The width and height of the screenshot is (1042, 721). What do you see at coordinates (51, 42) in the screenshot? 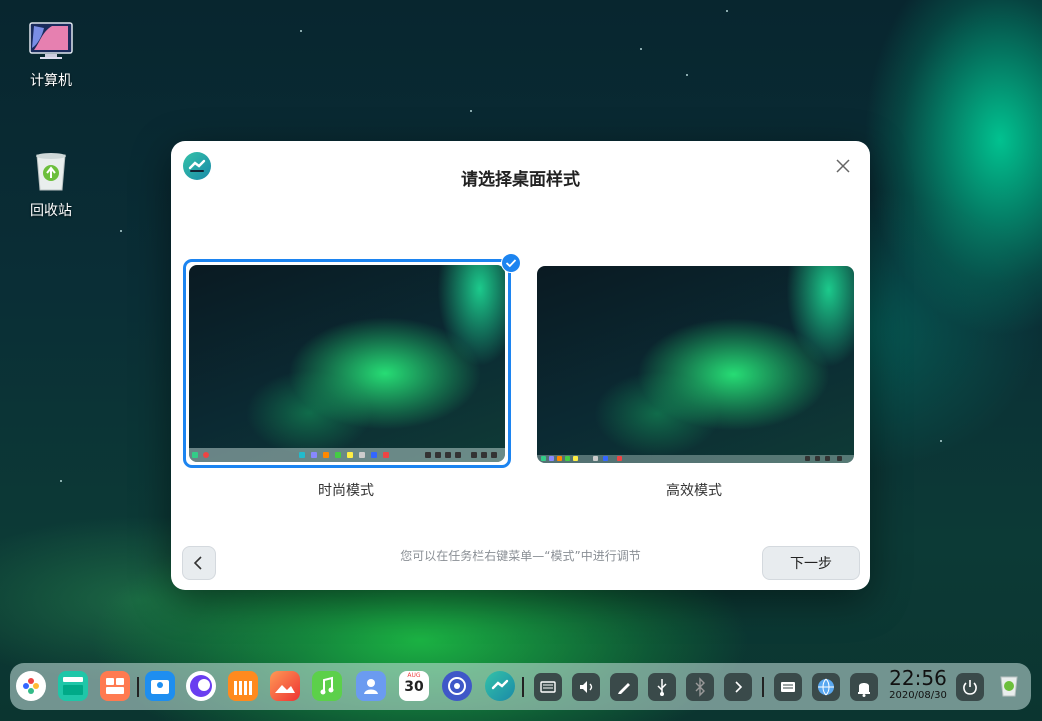
I see `computer-icon` at bounding box center [51, 42].